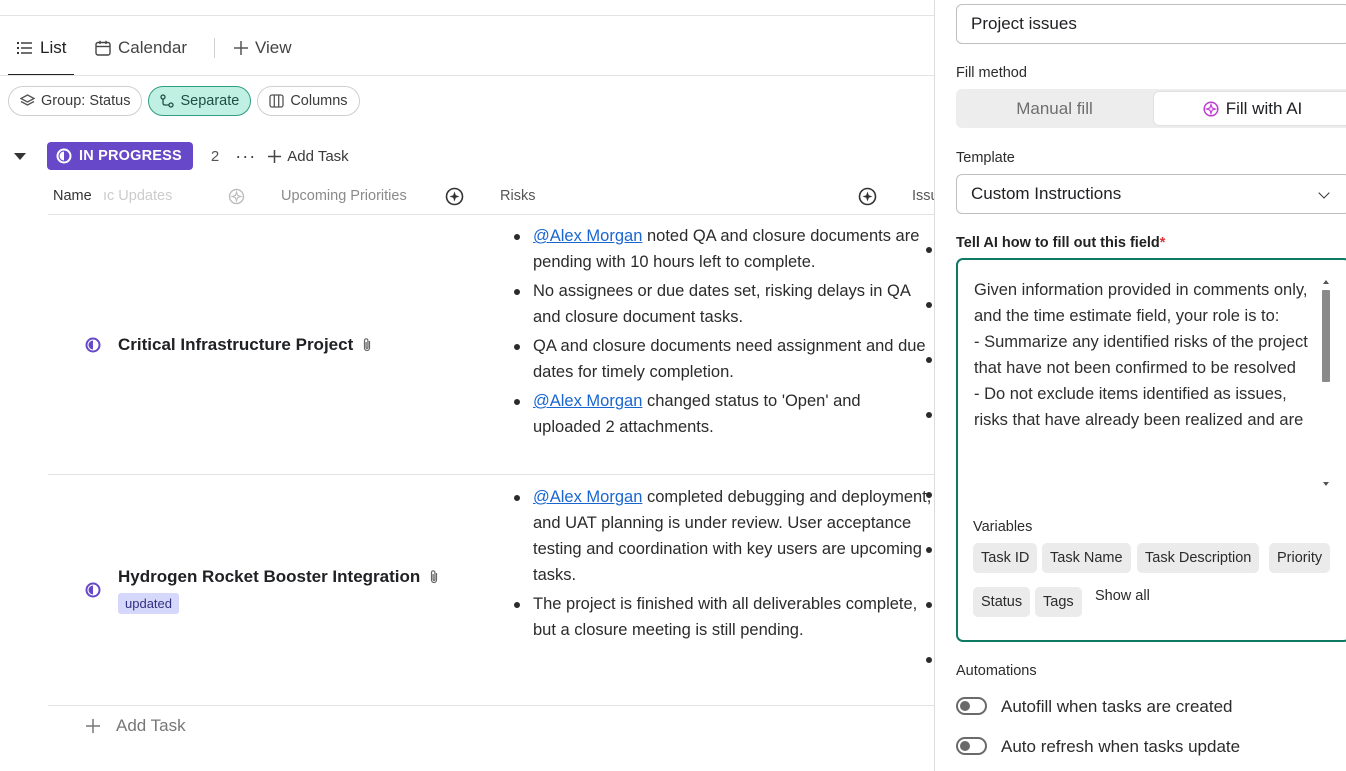  Describe the element at coordinates (1002, 602) in the screenshot. I see `variable-chip-status: Status` at that location.